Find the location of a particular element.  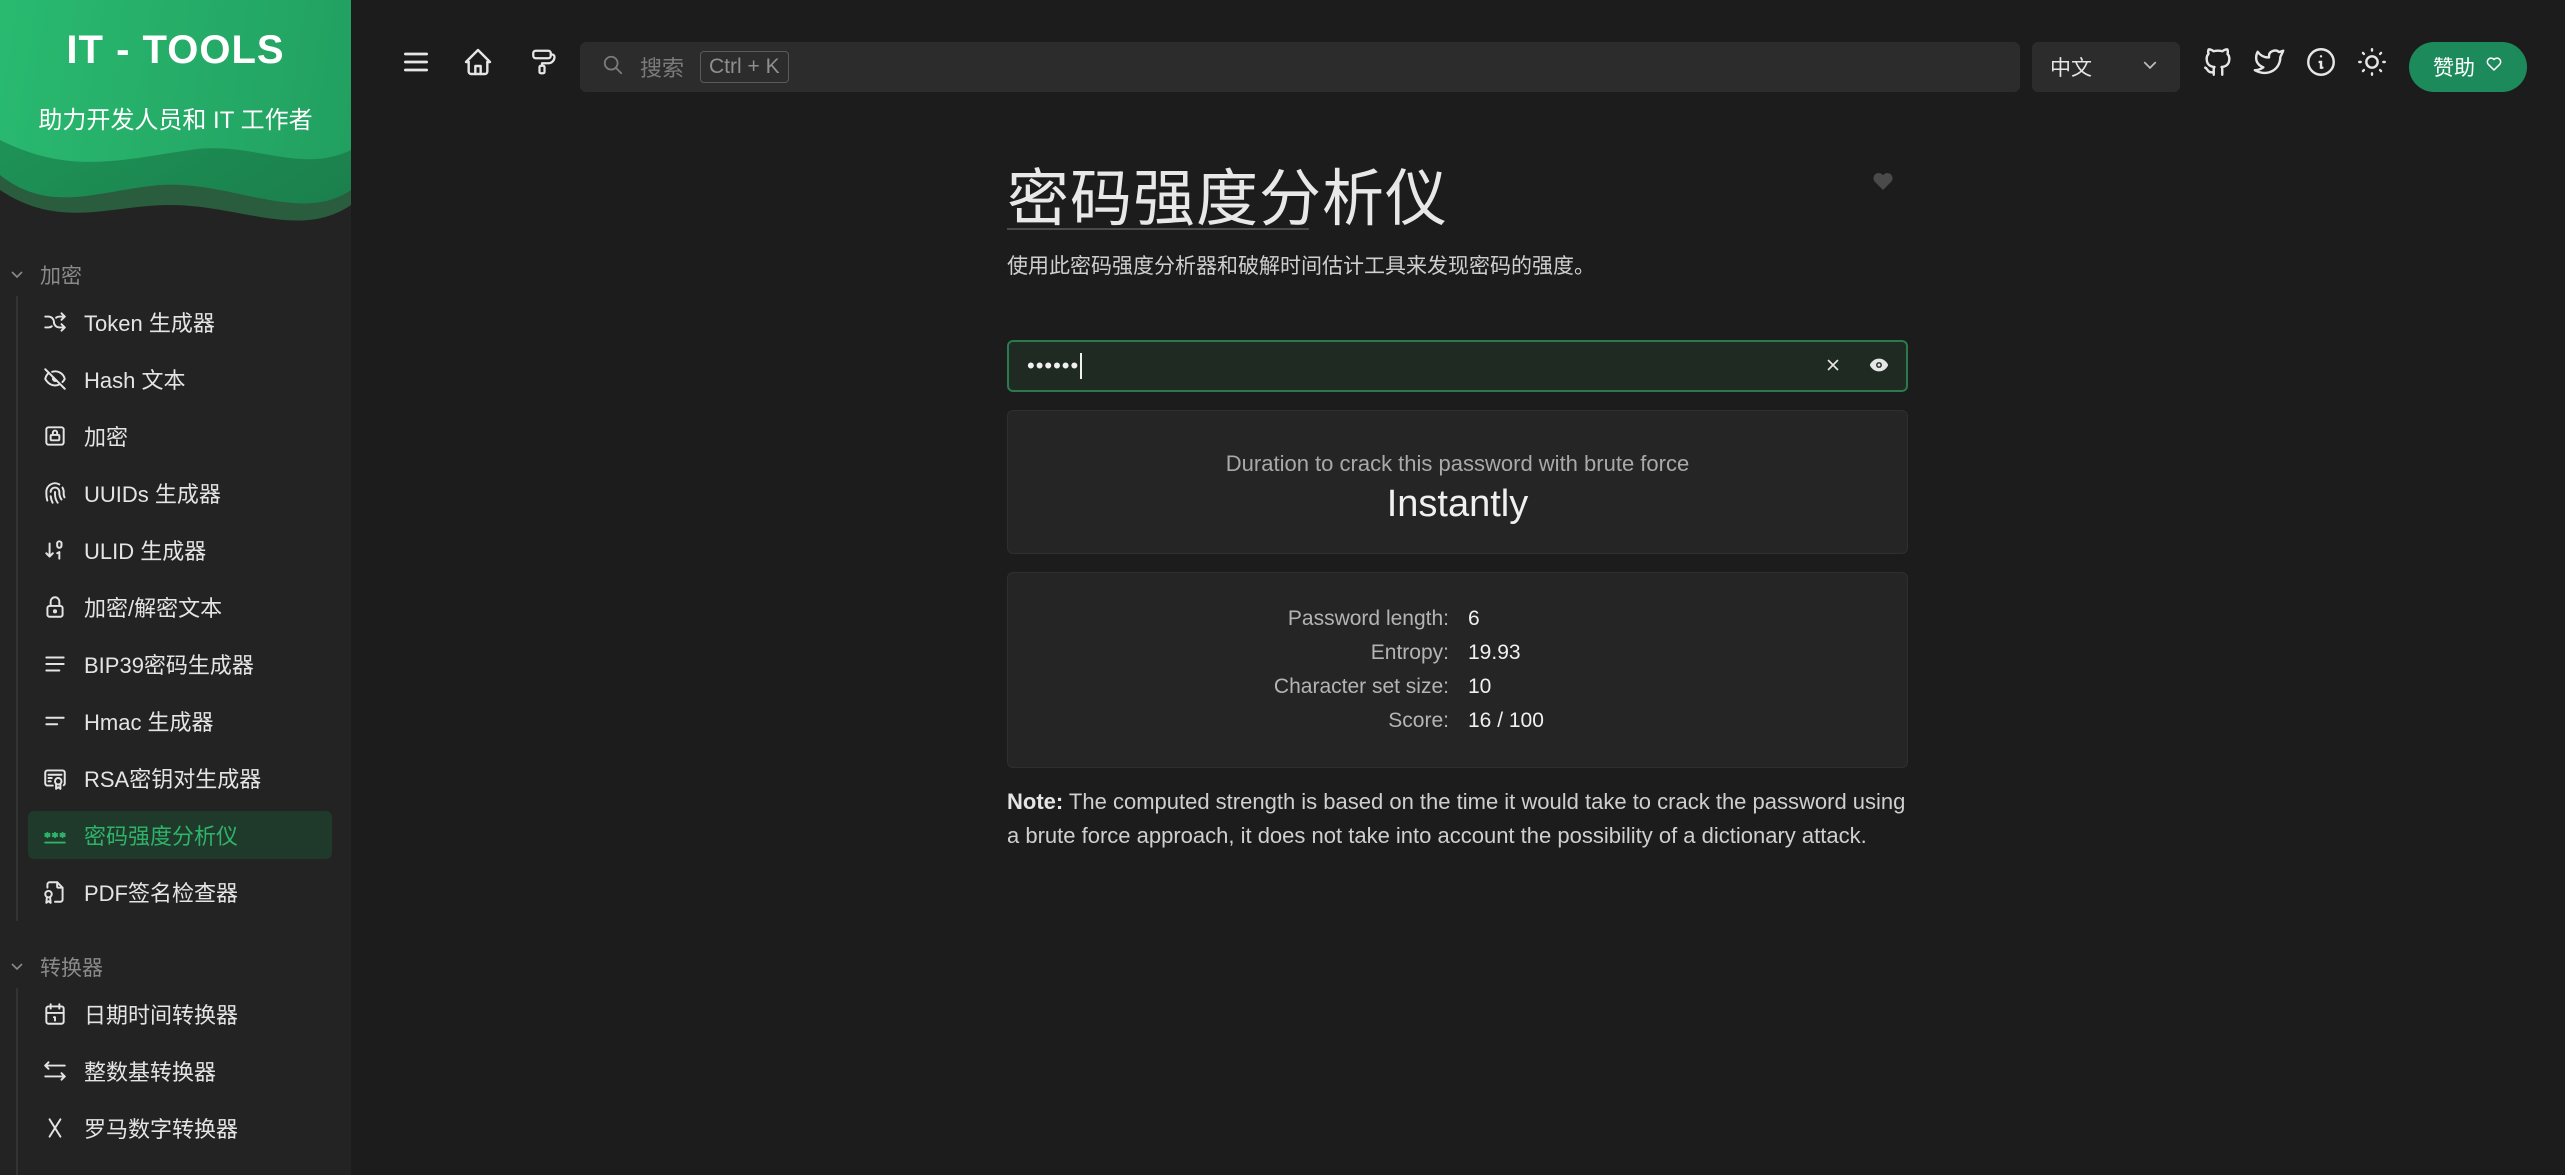

twitter-link is located at coordinates (2269, 64).